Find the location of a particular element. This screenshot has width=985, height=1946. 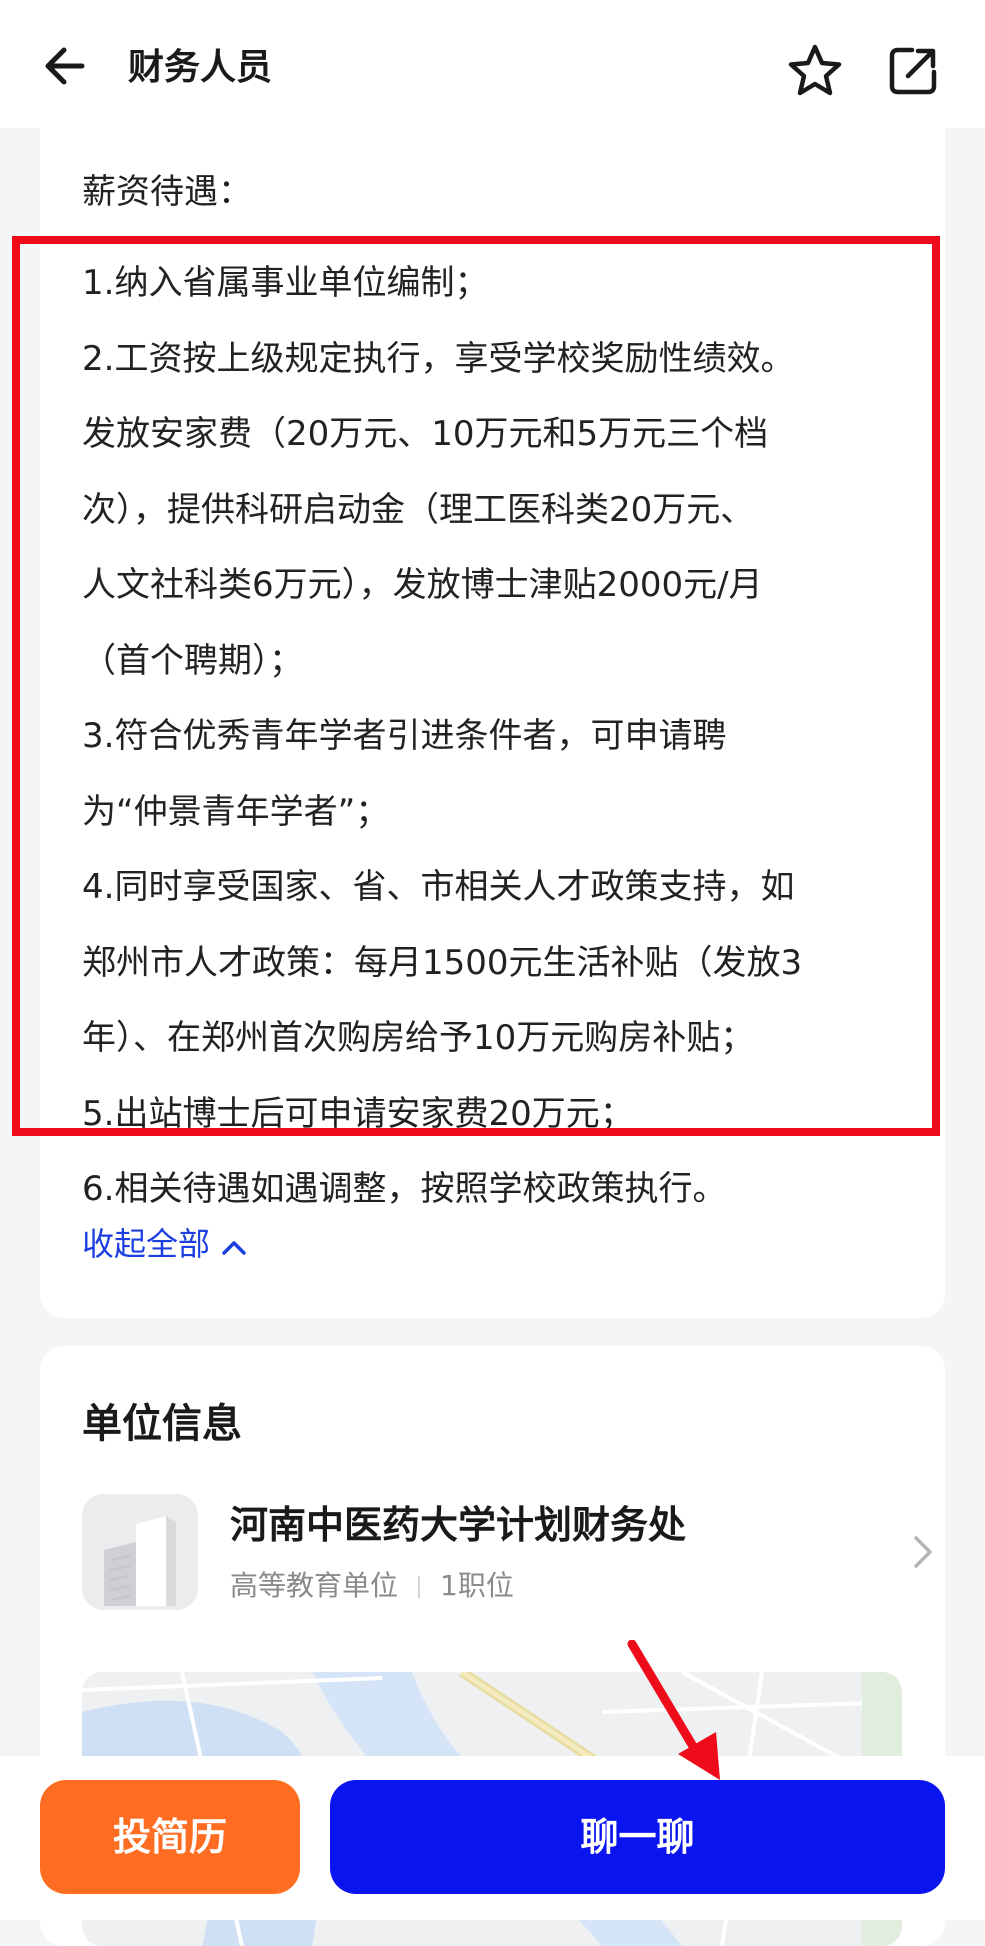

chevron-up-icon is located at coordinates (234, 1246).